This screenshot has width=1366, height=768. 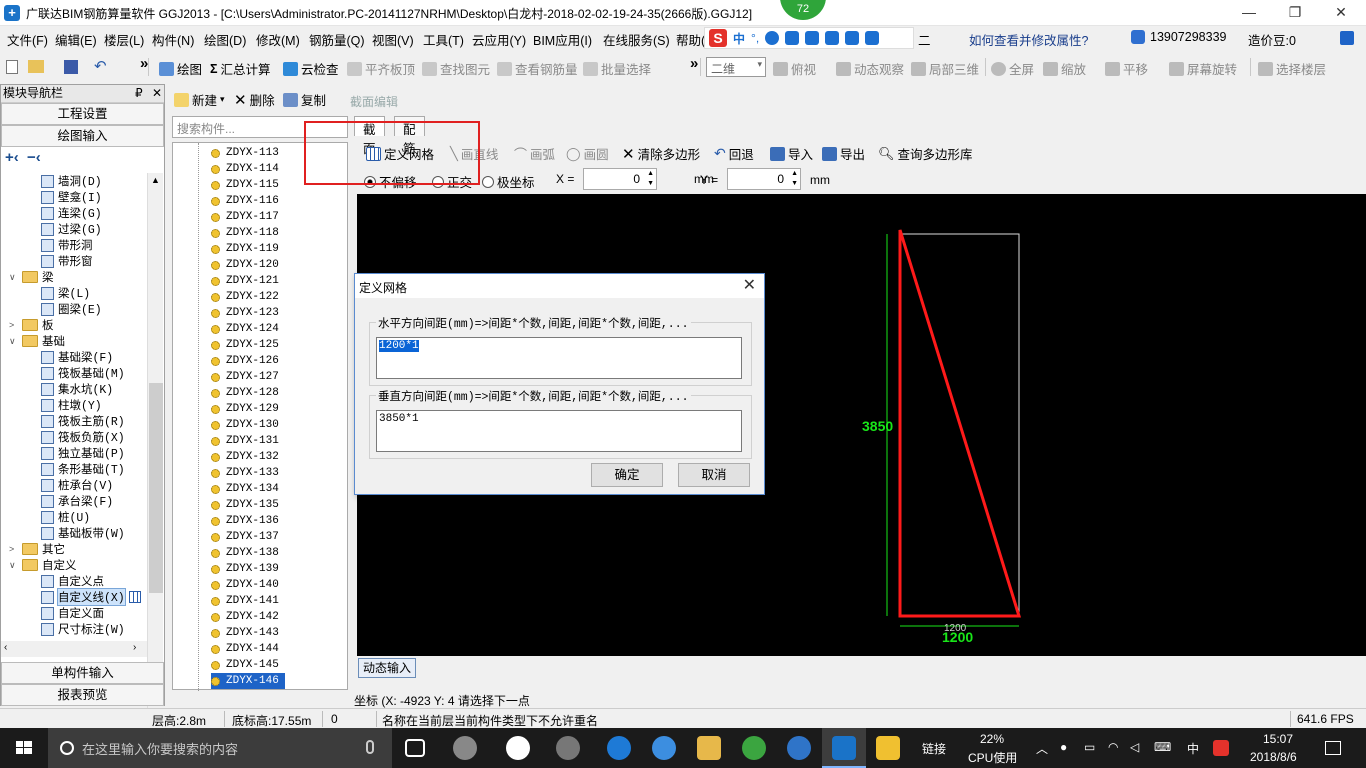 I want to click on batch-select-button: 批量选择, so click(x=617, y=68).